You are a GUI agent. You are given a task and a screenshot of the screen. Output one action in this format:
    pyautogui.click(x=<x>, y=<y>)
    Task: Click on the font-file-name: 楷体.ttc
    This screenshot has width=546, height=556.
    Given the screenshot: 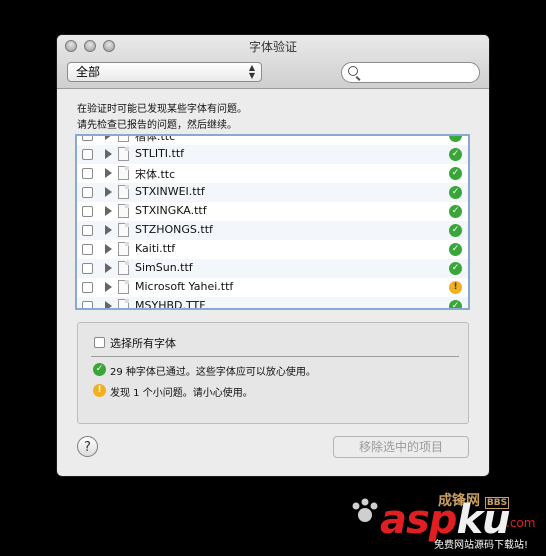 What is the action you would take?
    pyautogui.click(x=155, y=138)
    